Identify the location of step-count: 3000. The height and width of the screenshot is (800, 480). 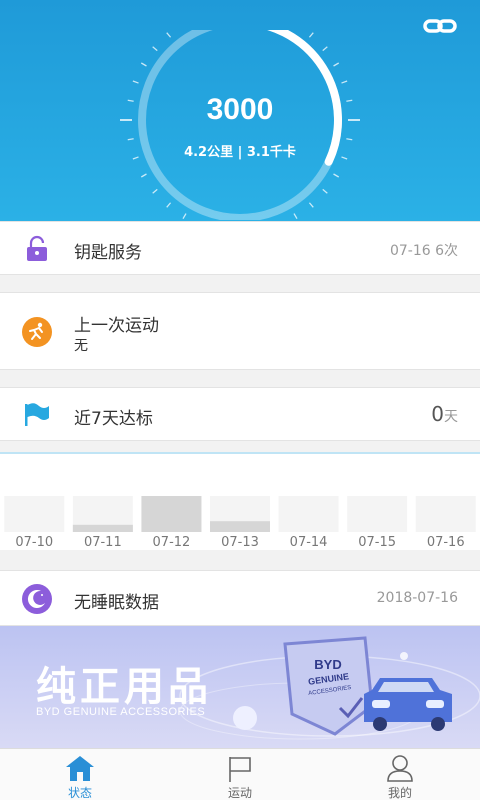
(240, 109).